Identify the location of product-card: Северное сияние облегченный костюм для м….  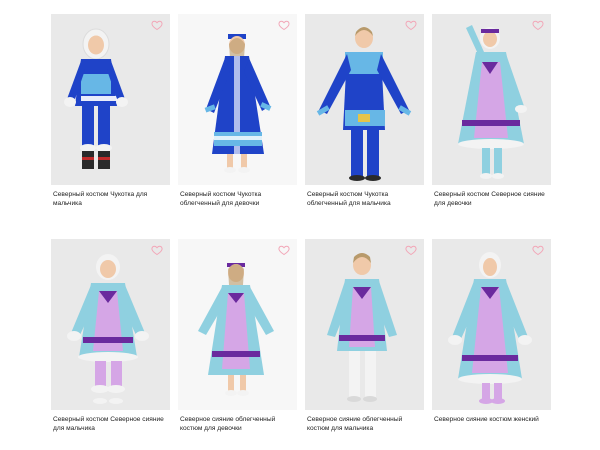
(364, 336).